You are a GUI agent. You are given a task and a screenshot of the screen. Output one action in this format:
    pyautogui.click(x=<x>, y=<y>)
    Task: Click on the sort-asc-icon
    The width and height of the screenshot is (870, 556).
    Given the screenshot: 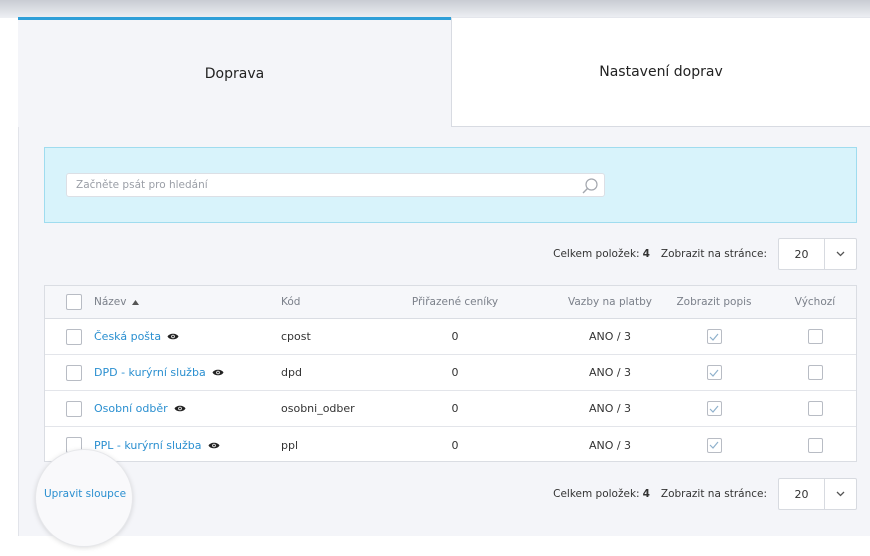 What is the action you would take?
    pyautogui.click(x=136, y=302)
    